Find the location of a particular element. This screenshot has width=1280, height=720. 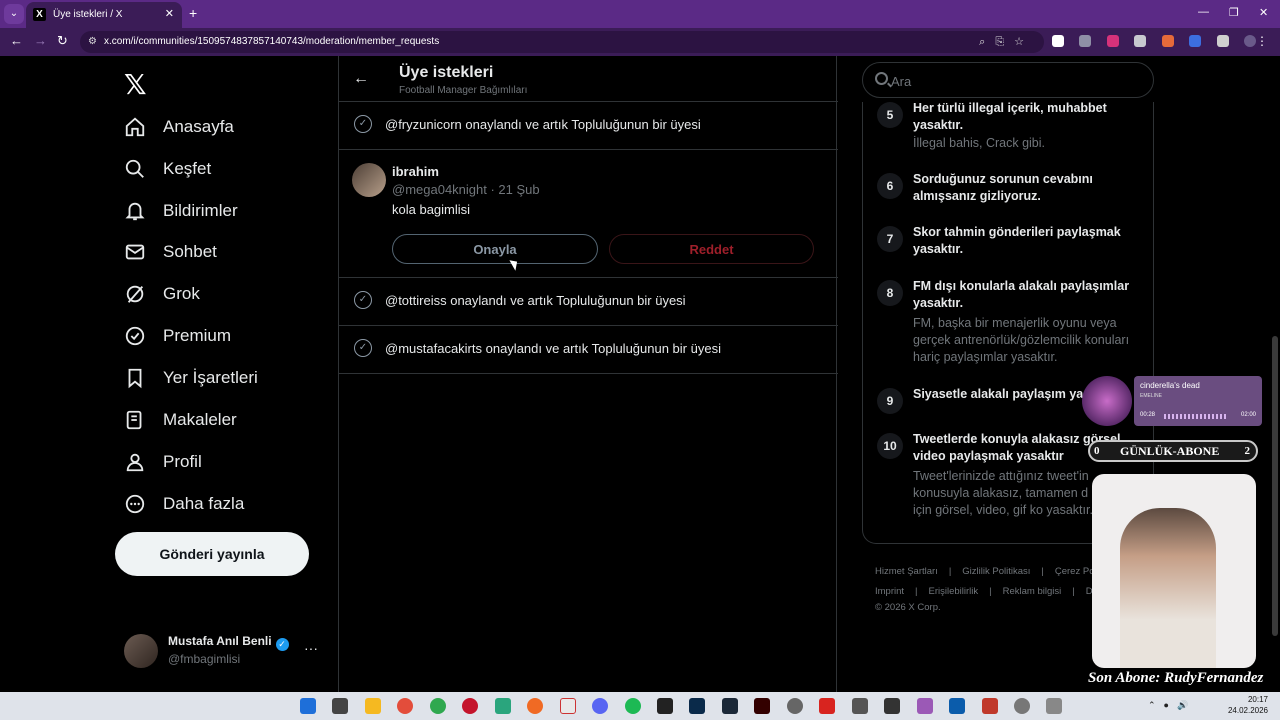

spotify-icon is located at coordinates (632, 706).